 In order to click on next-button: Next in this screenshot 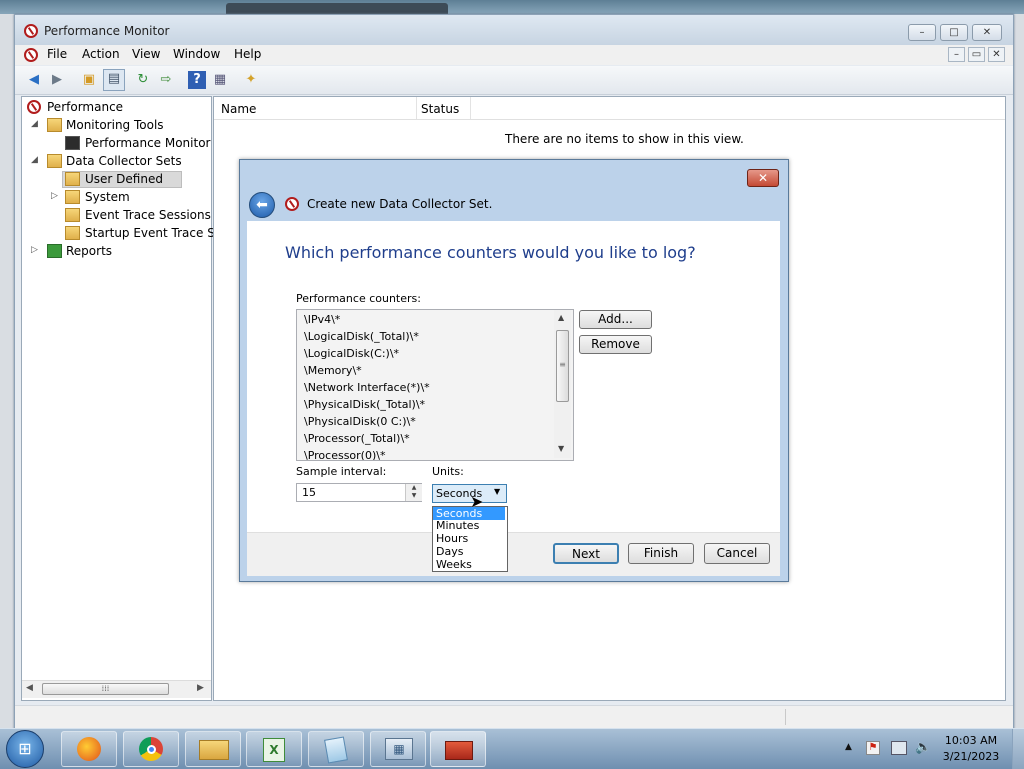, I will do `click(586, 553)`.